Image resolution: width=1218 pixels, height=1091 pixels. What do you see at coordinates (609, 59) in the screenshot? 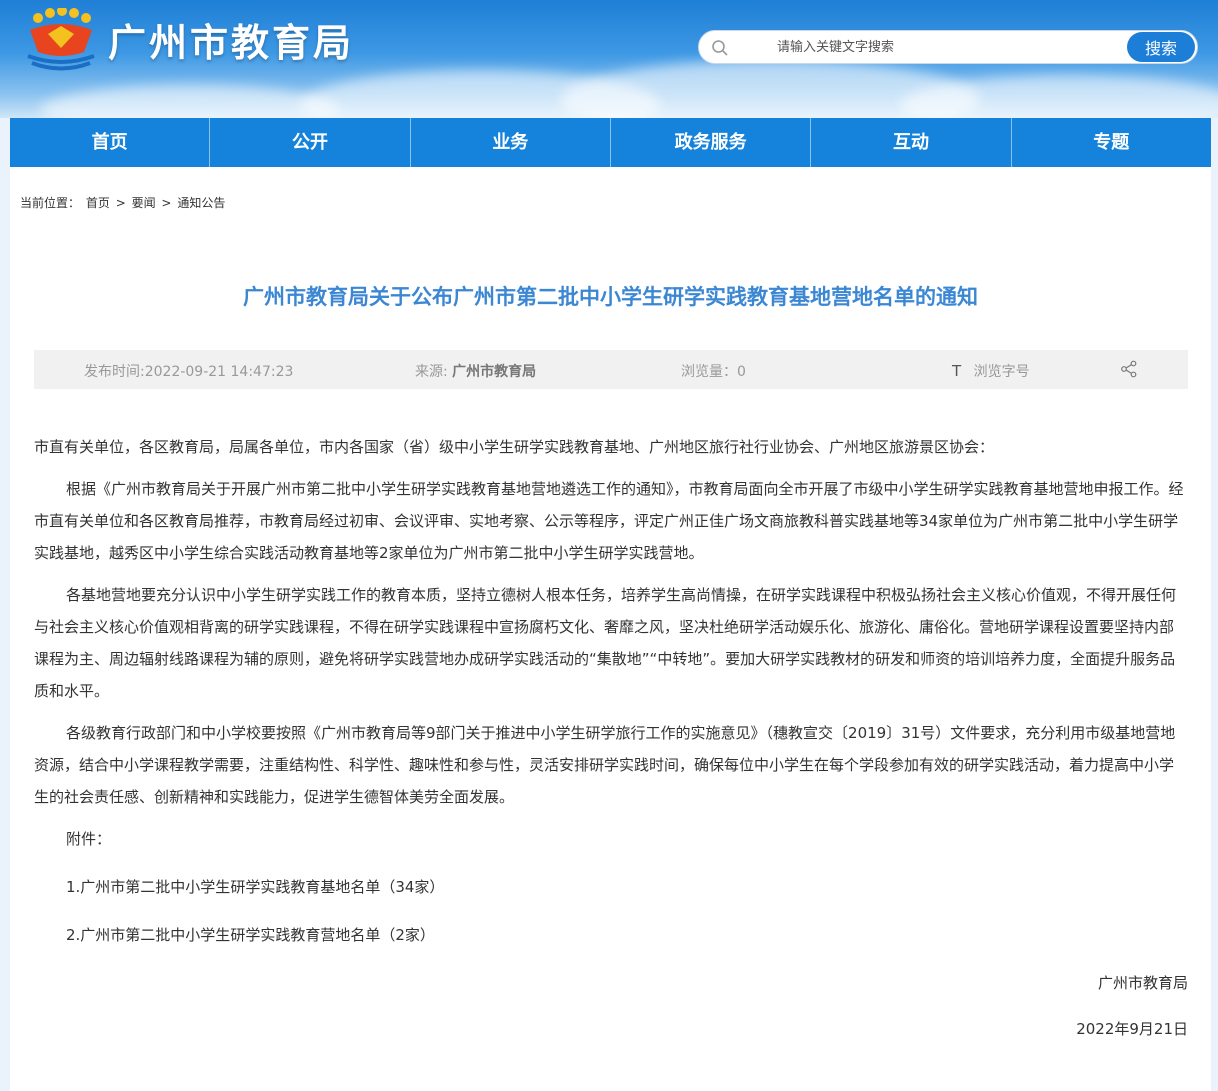
I see `site-header: 广州市教育局 搜索` at bounding box center [609, 59].